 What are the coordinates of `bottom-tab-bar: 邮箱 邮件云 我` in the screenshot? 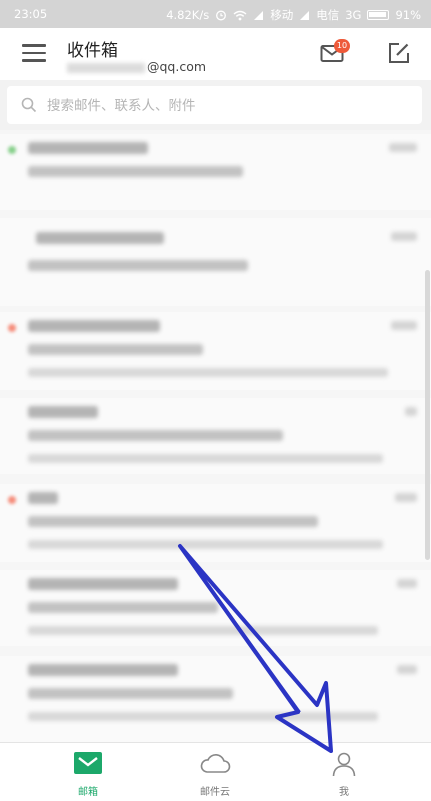 It's located at (215, 771).